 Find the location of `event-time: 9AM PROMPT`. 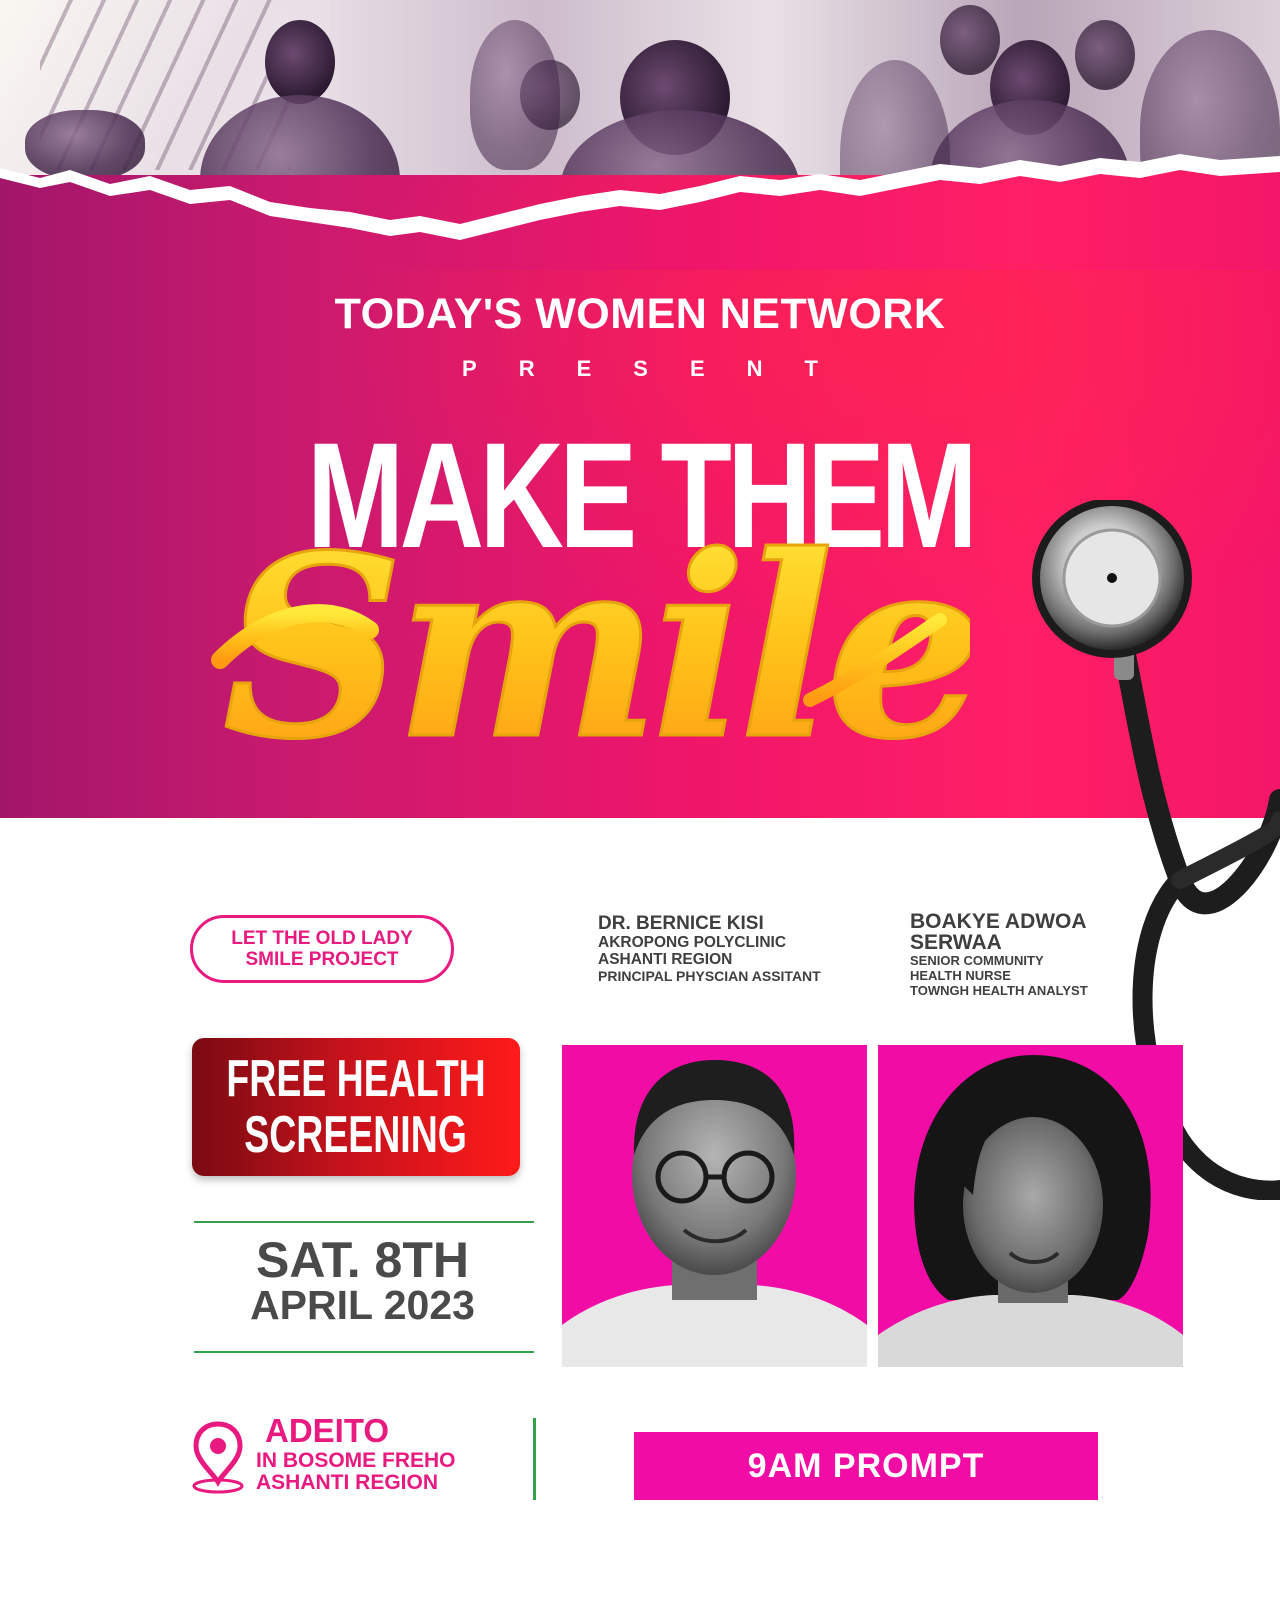

event-time: 9AM PROMPT is located at coordinates (866, 1465).